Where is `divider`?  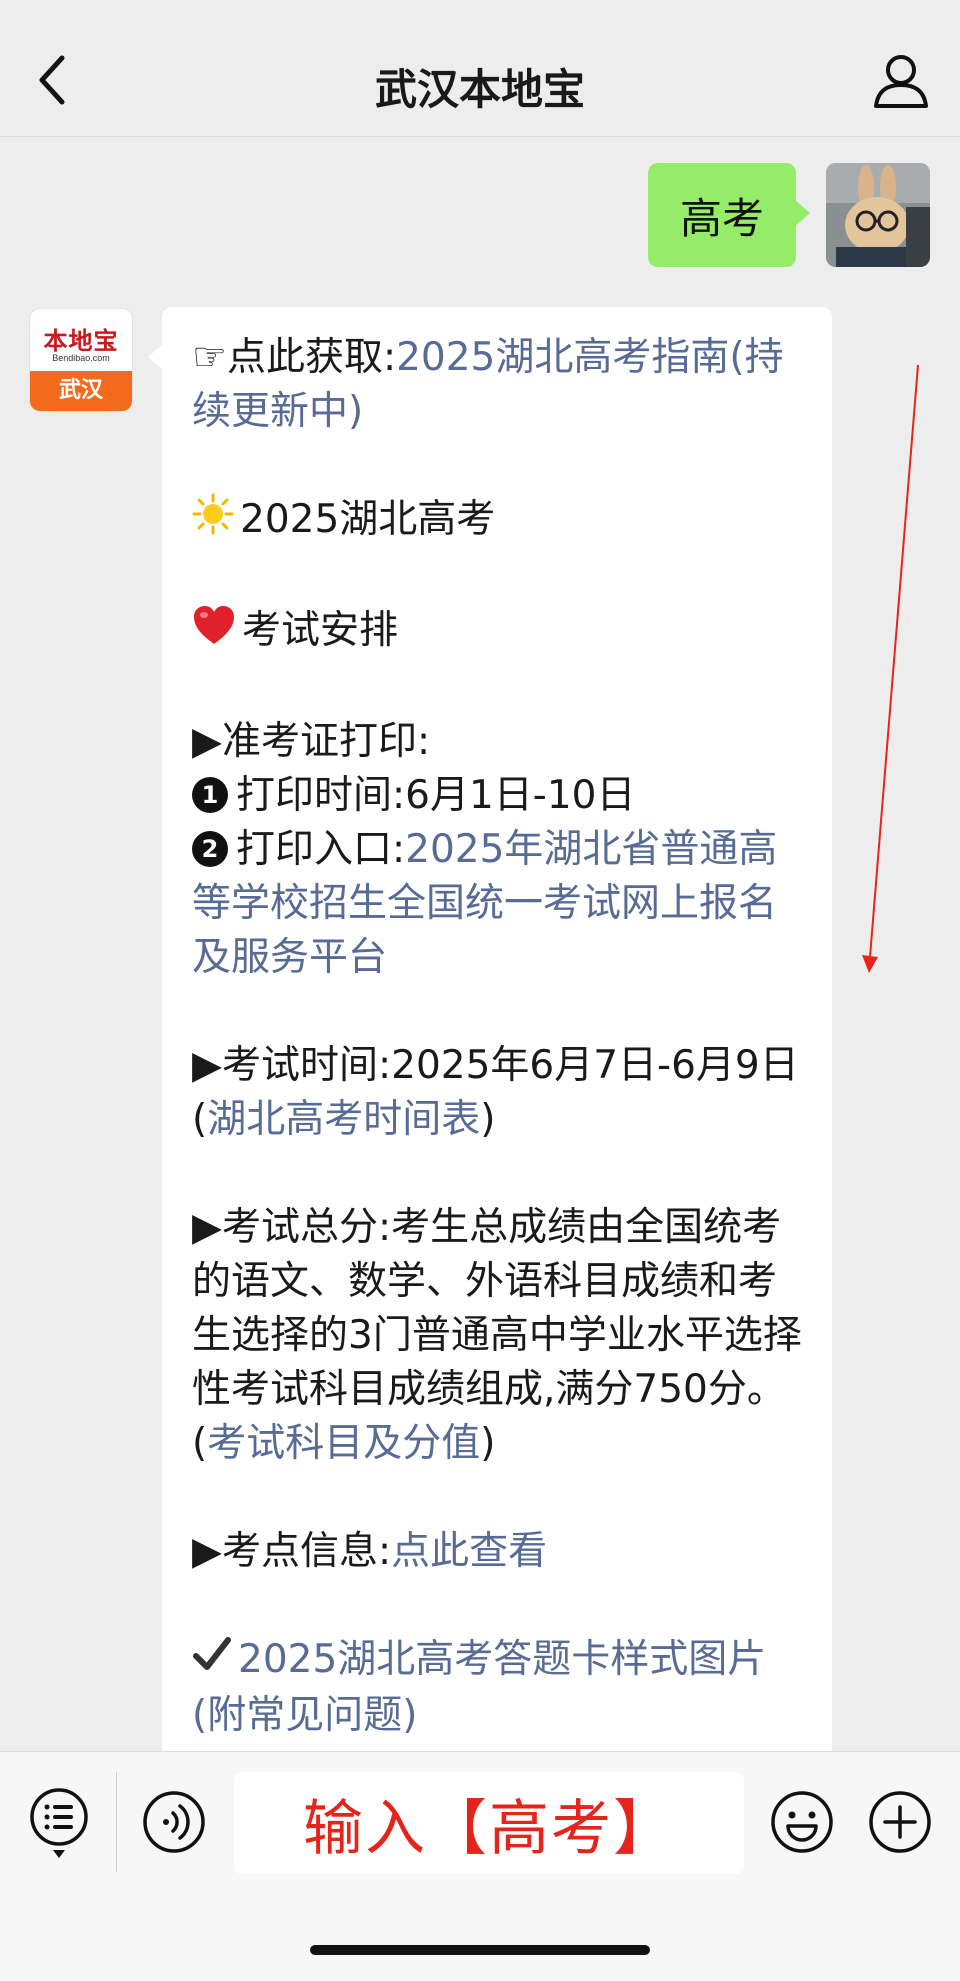
divider is located at coordinates (116, 1822).